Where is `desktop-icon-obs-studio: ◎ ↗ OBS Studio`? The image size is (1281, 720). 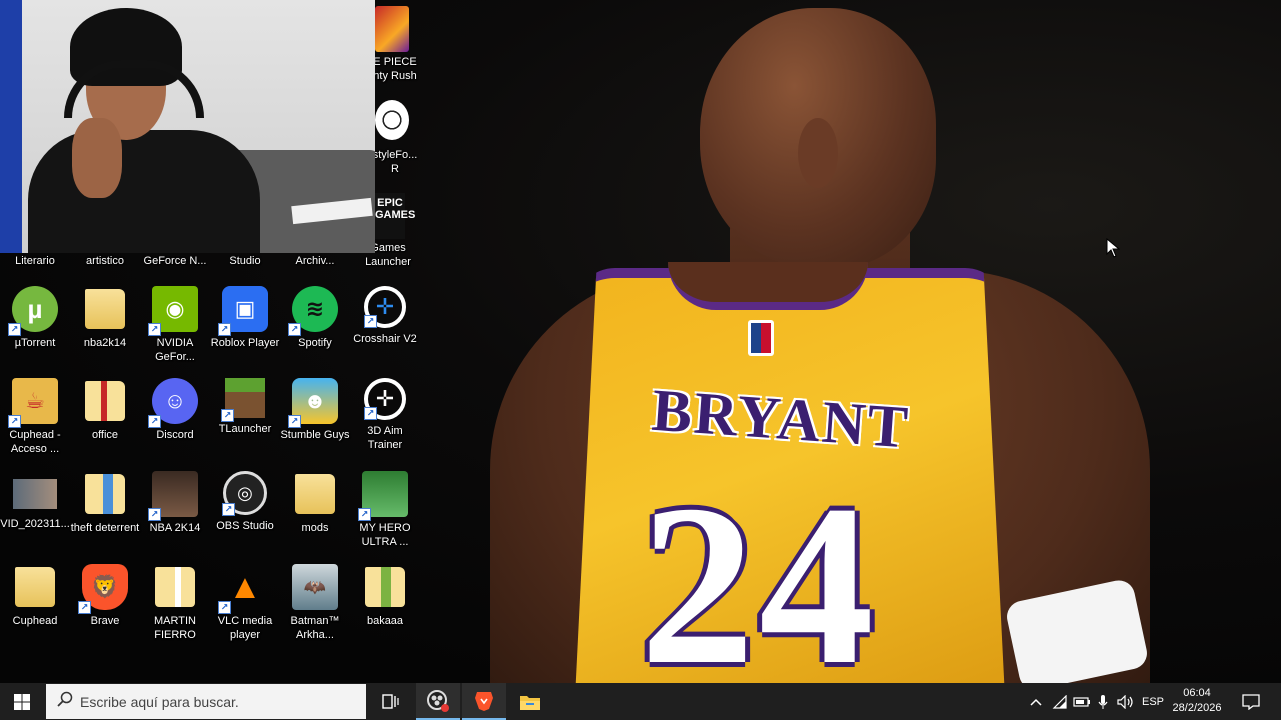 desktop-icon-obs-studio: ◎ ↗ OBS Studio is located at coordinates (245, 502).